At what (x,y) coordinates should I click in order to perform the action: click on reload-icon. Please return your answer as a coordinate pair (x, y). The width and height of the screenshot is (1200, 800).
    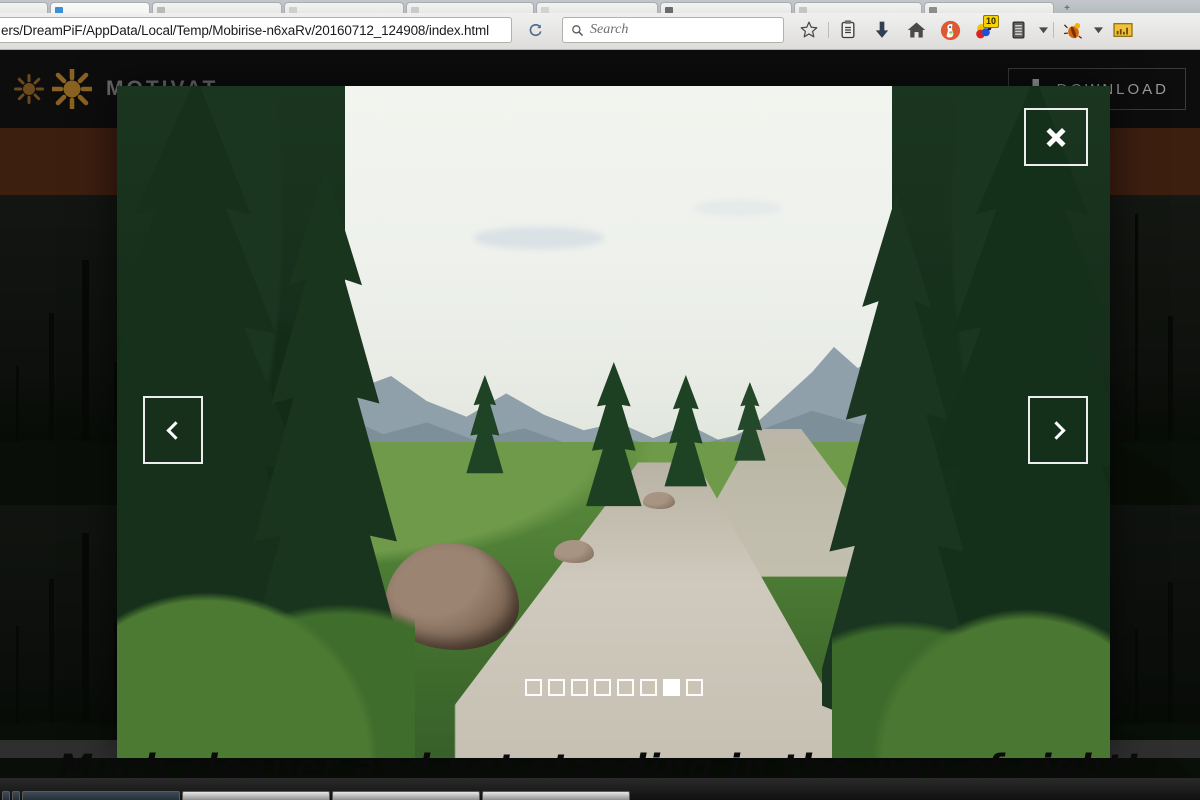
    Looking at the image, I should click on (535, 29).